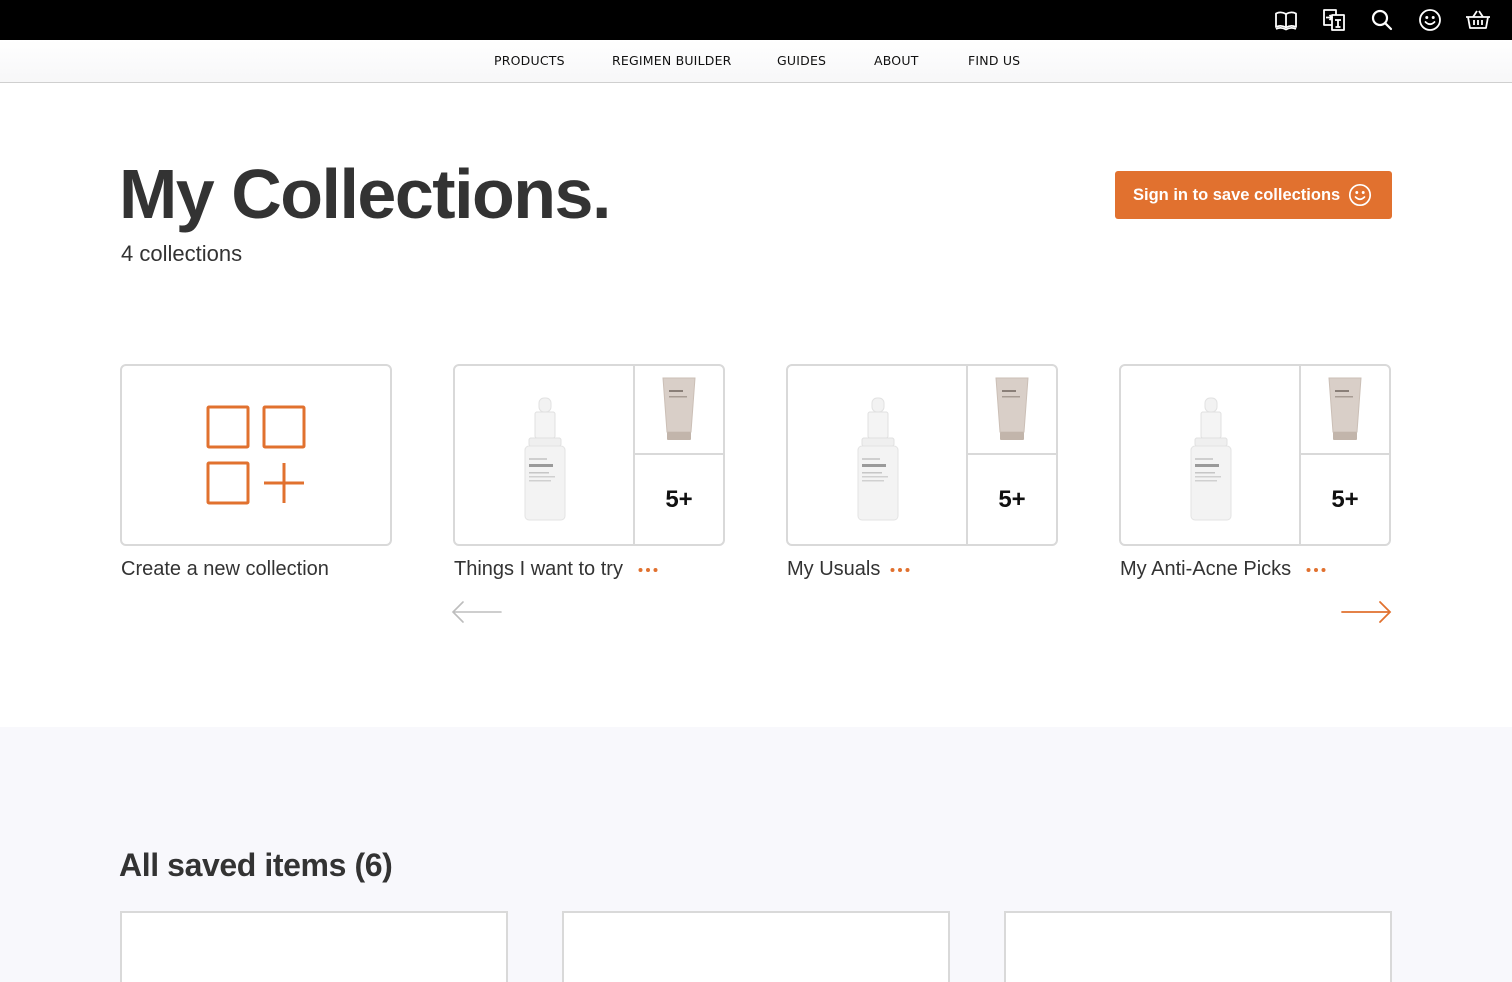 This screenshot has width=1512, height=982. Describe the element at coordinates (1366, 612) in the screenshot. I see `next-arrow-icon` at that location.